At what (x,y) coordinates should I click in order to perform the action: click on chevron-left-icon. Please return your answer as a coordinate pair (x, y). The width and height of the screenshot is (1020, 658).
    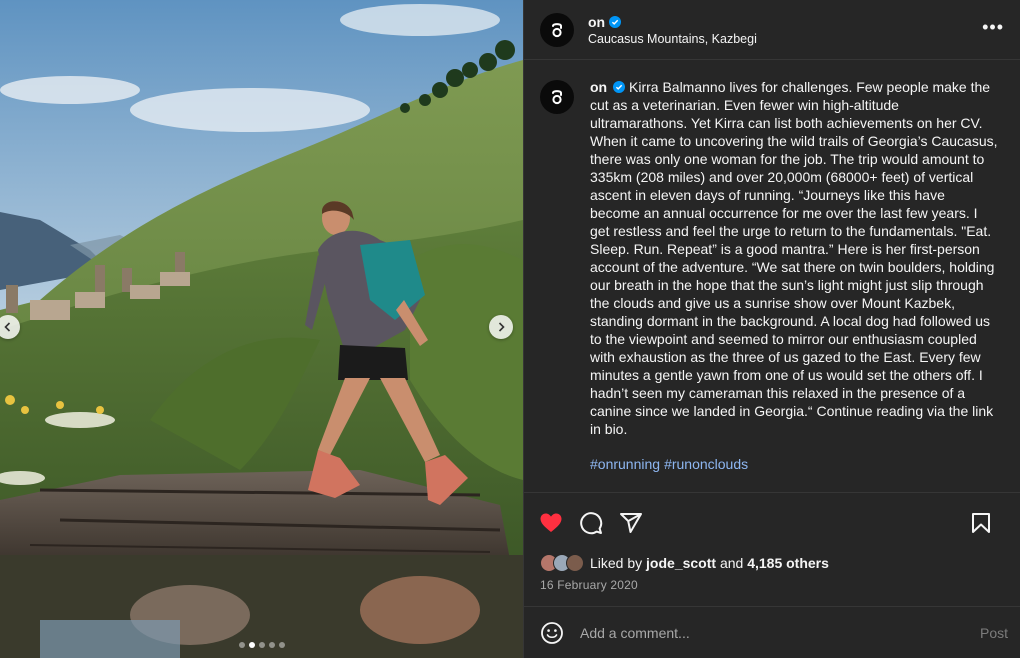
    Looking at the image, I should click on (7, 327).